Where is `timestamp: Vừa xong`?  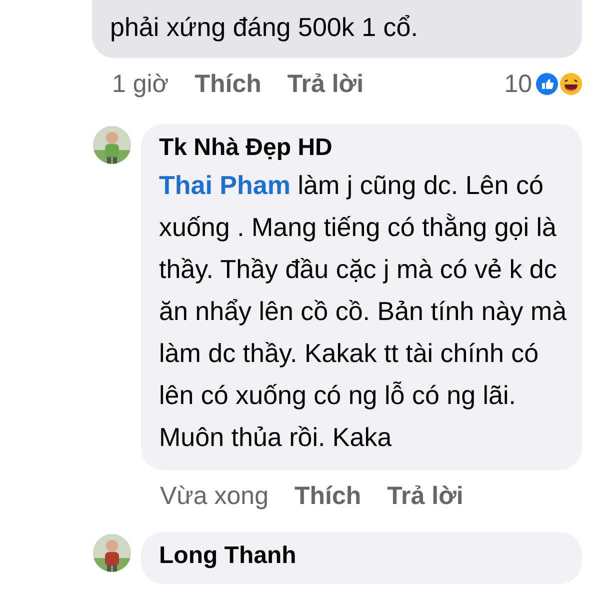
timestamp: Vừa xong is located at coordinates (214, 496).